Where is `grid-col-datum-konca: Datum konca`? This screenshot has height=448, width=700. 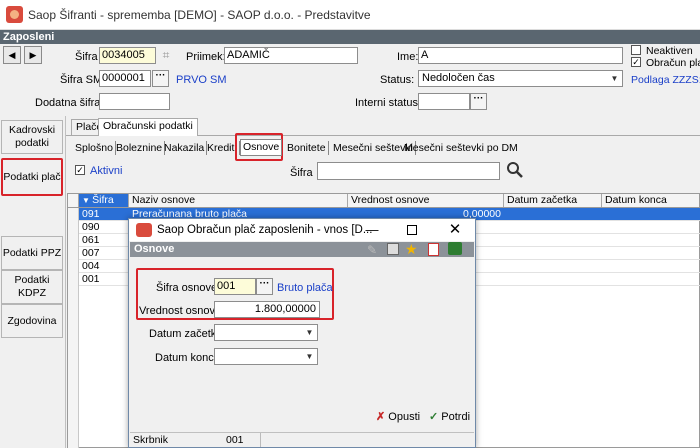
grid-col-datum-konca: Datum konca is located at coordinates (651, 200).